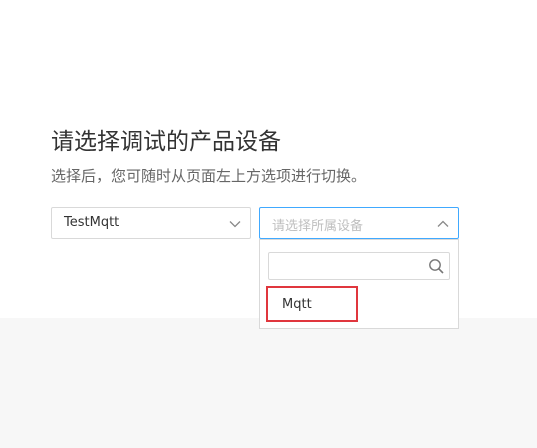  Describe the element at coordinates (92, 222) in the screenshot. I see `product-select-value: TestMqtt` at that location.